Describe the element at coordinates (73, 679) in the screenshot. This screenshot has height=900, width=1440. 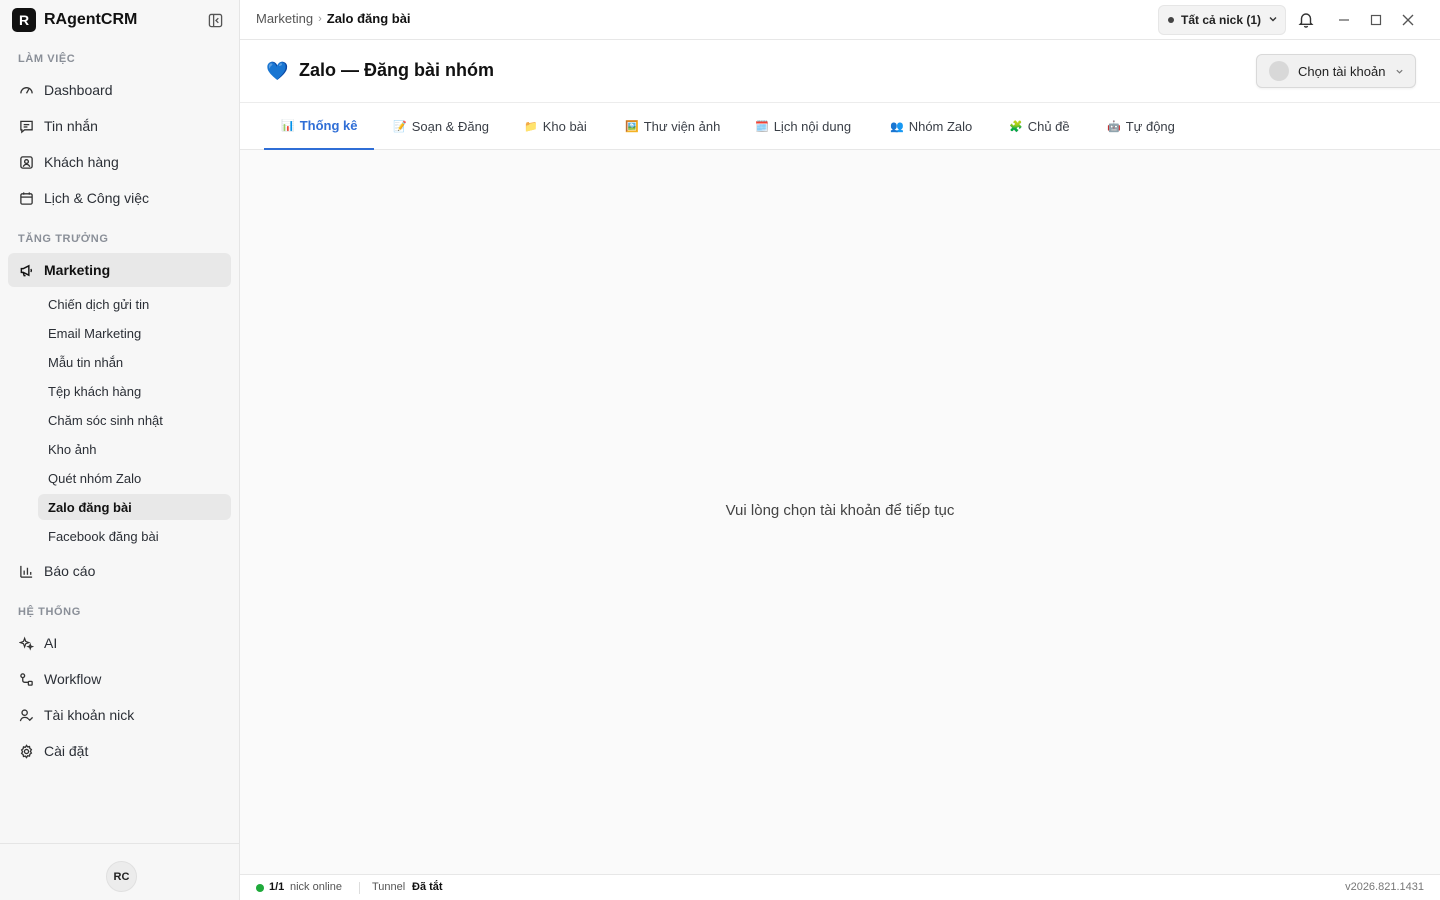
I see `sidebar-item-label: Workflow` at that location.